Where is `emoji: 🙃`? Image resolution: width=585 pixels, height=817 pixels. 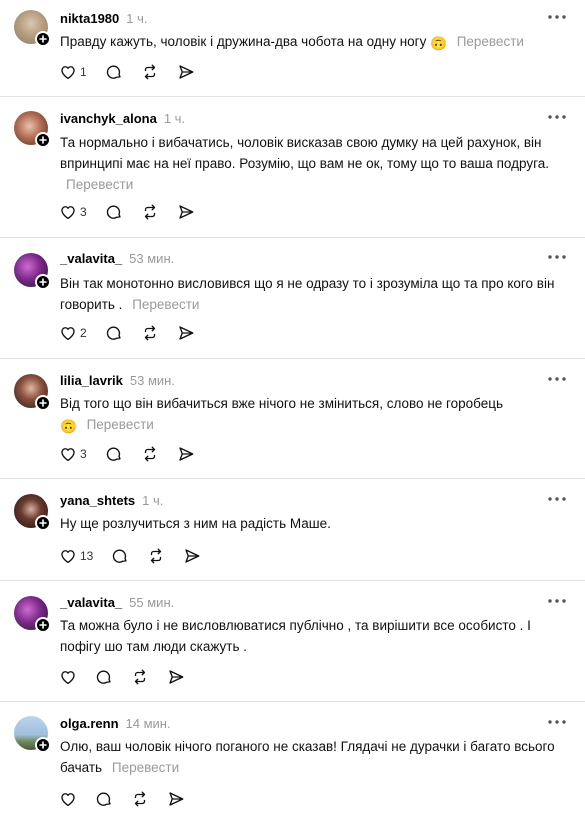
emoji: 🙃 is located at coordinates (68, 426).